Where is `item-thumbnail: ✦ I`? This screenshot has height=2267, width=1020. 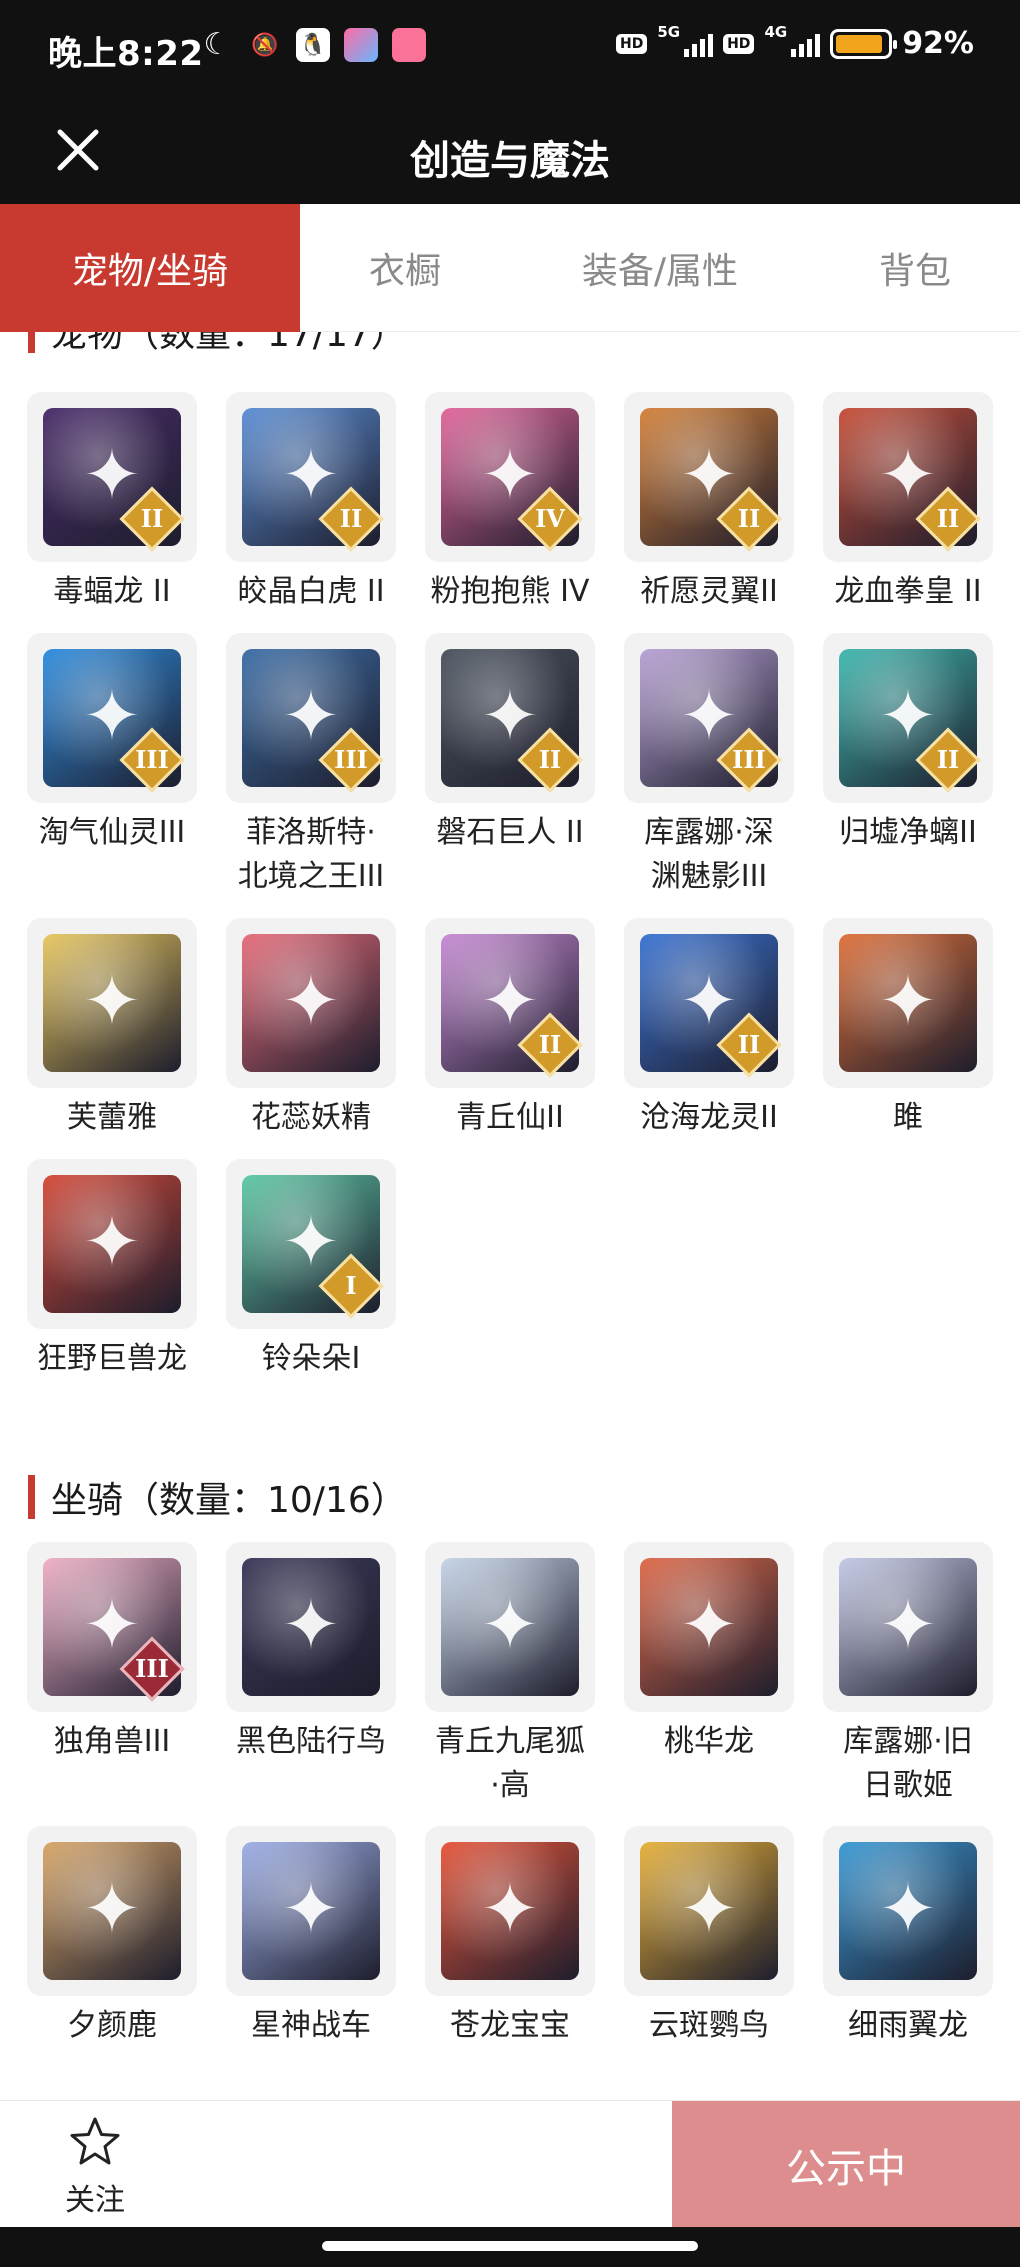
item-thumbnail: ✦ I is located at coordinates (311, 1244).